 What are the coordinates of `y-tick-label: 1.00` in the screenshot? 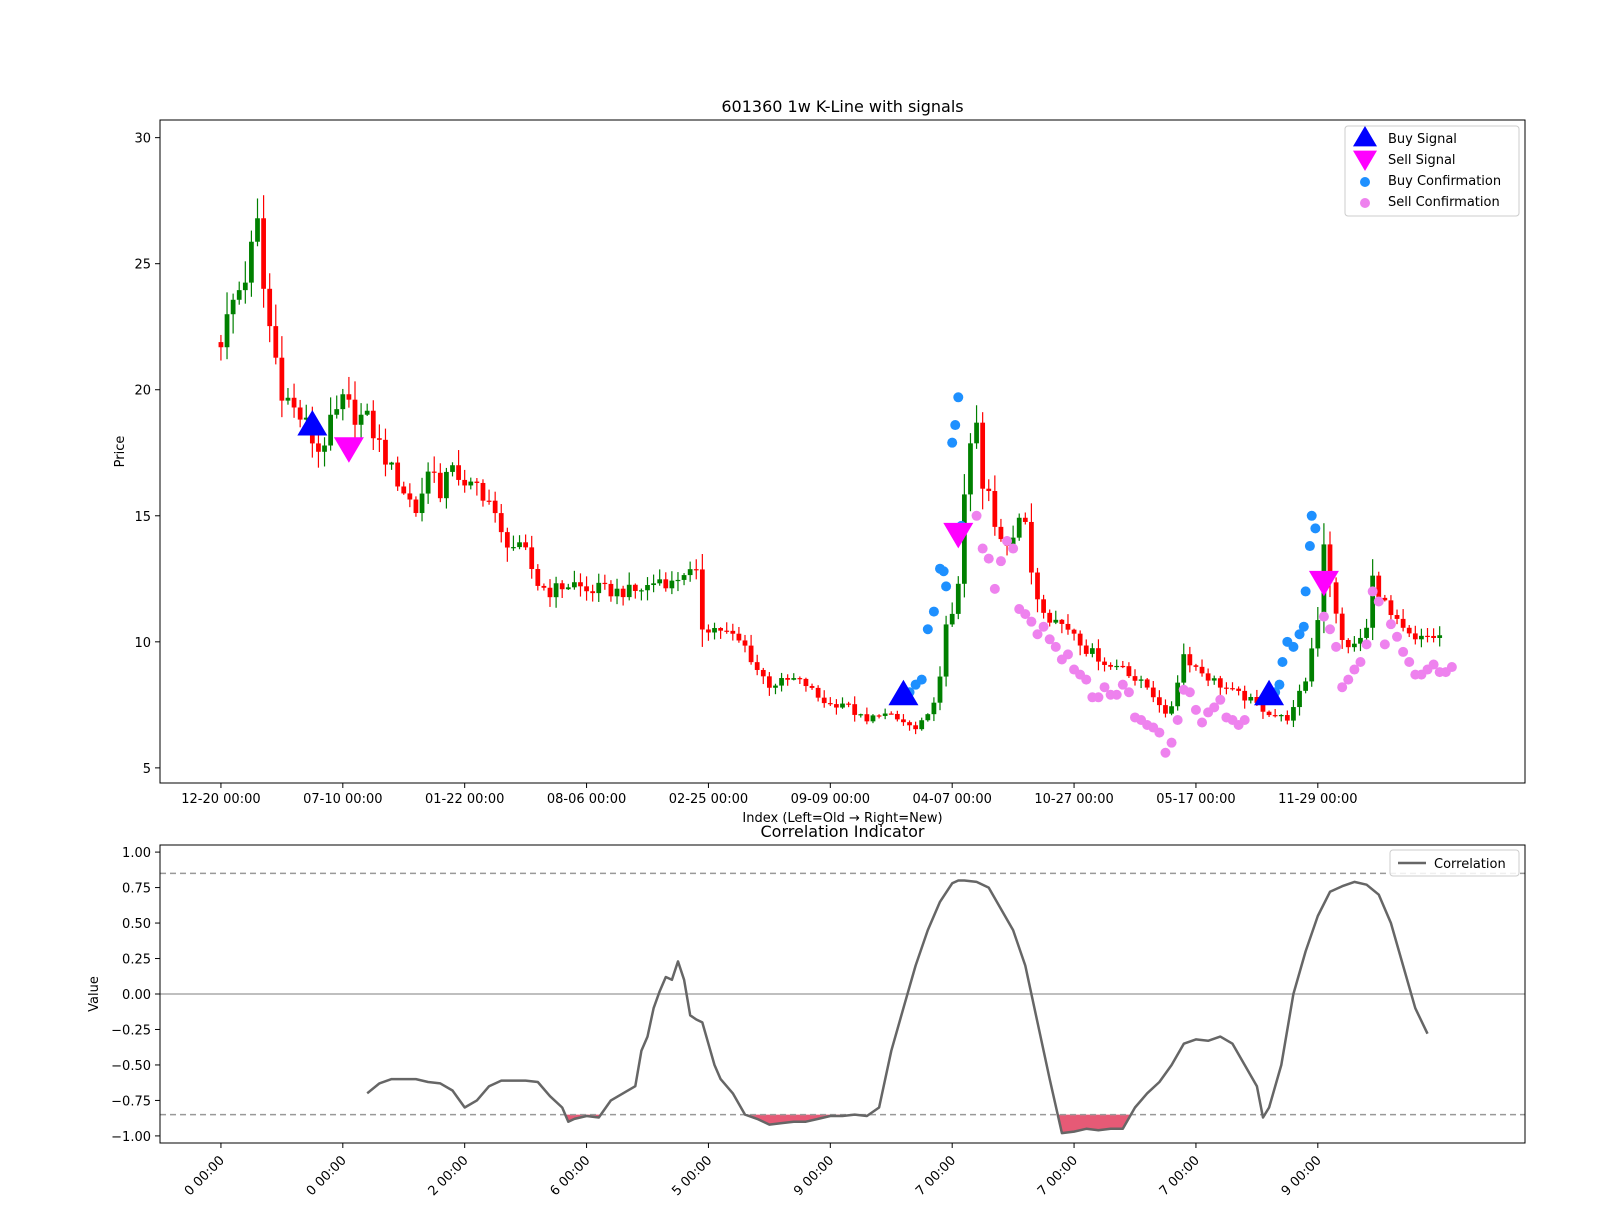 It's located at (136, 853).